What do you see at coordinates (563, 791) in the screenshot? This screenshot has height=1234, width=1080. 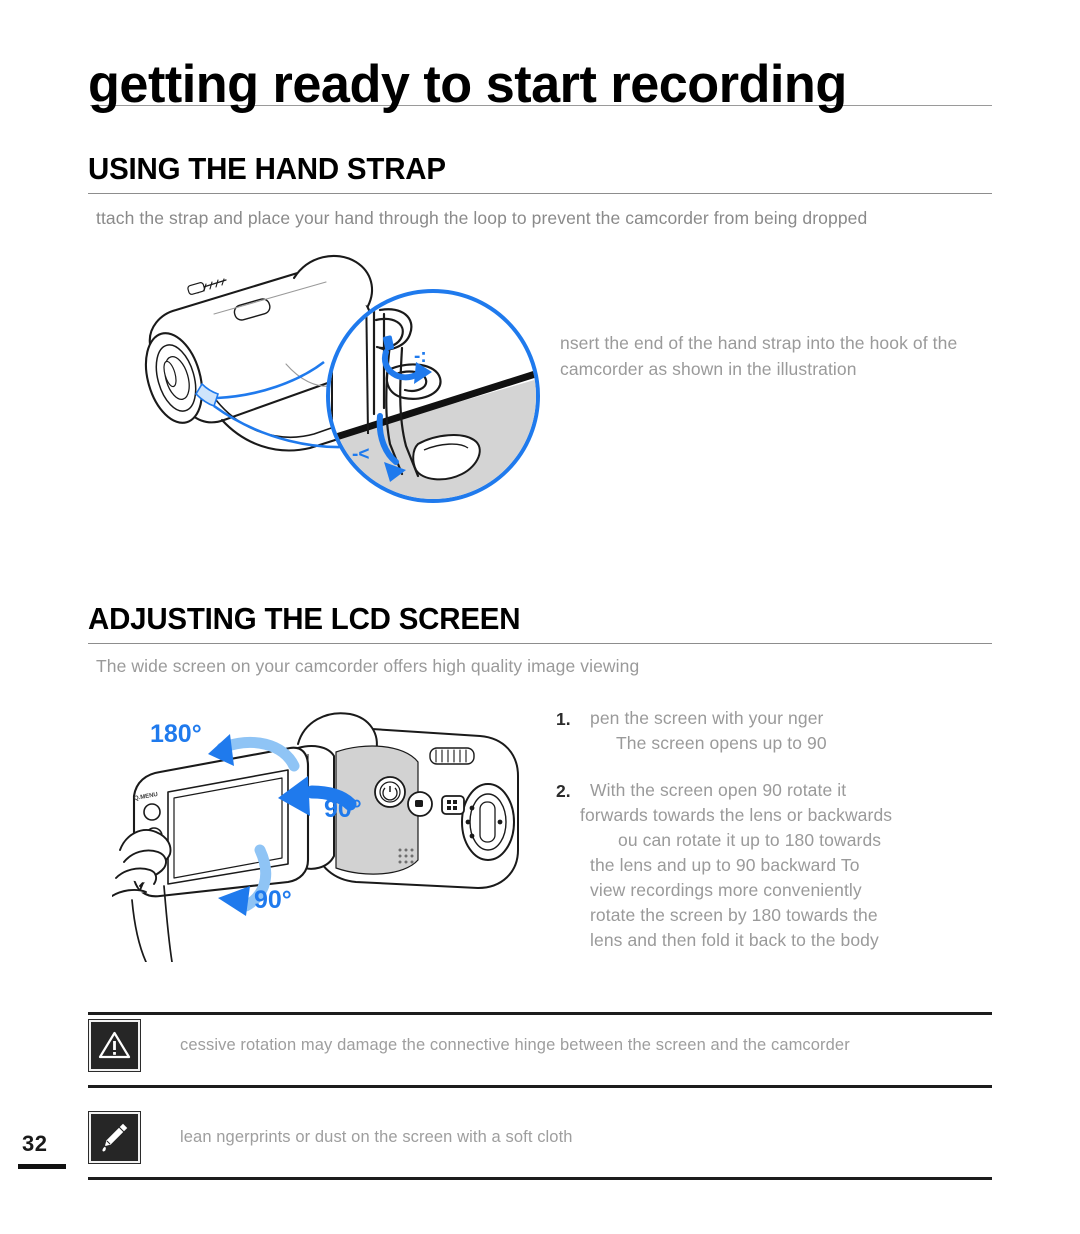 I see `step-number: 2.` at bounding box center [563, 791].